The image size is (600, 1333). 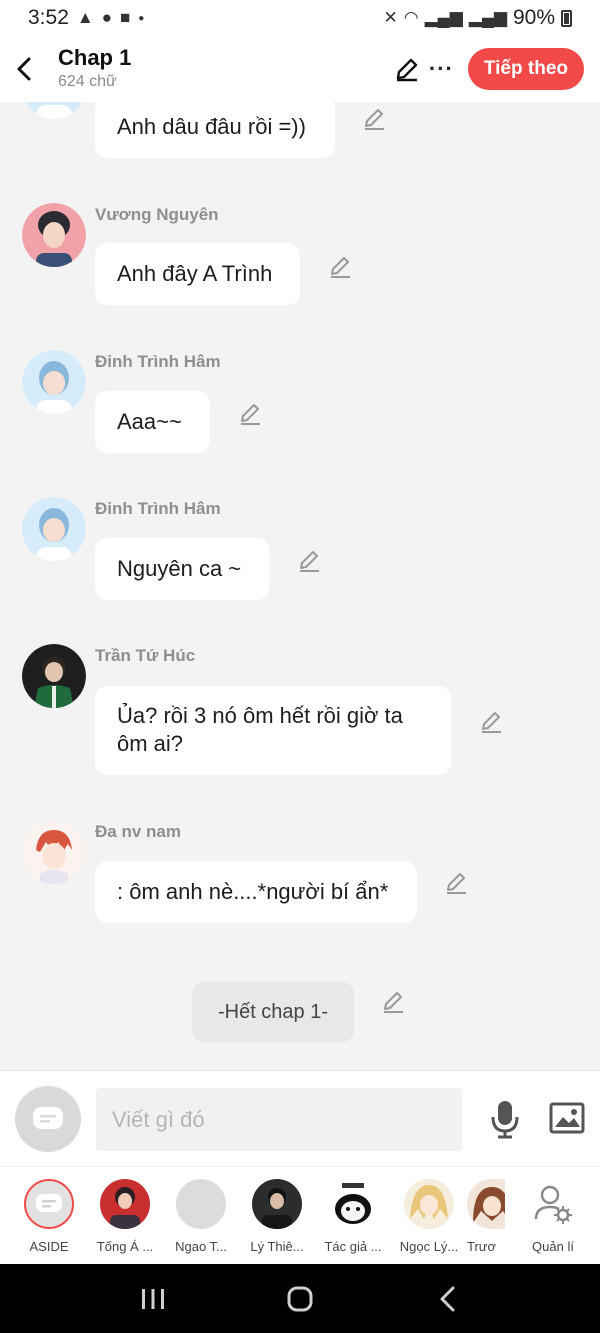 I want to click on back-icon, so click(x=447, y=1298).